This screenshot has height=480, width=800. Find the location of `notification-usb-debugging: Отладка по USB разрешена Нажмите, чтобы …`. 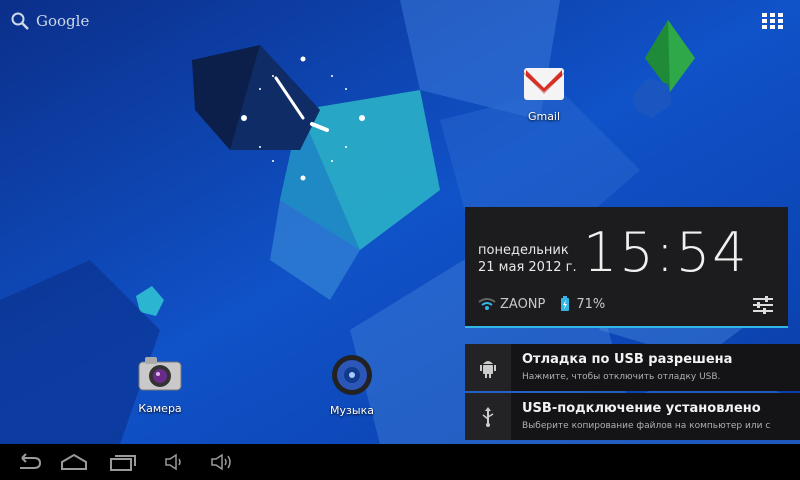

notification-usb-debugging: Отладка по USB разрешена Нажмите, чтобы … is located at coordinates (632, 367).